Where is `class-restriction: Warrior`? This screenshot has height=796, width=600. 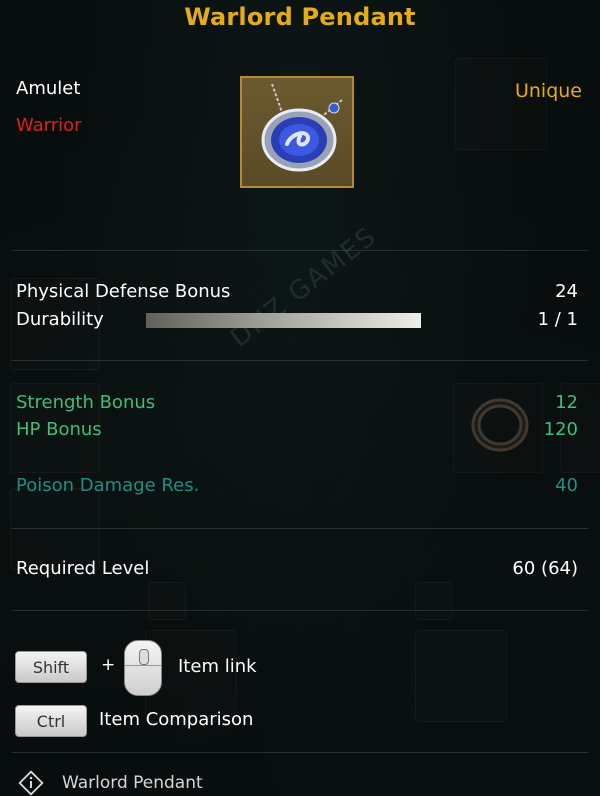
class-restriction: Warrior is located at coordinates (49, 125).